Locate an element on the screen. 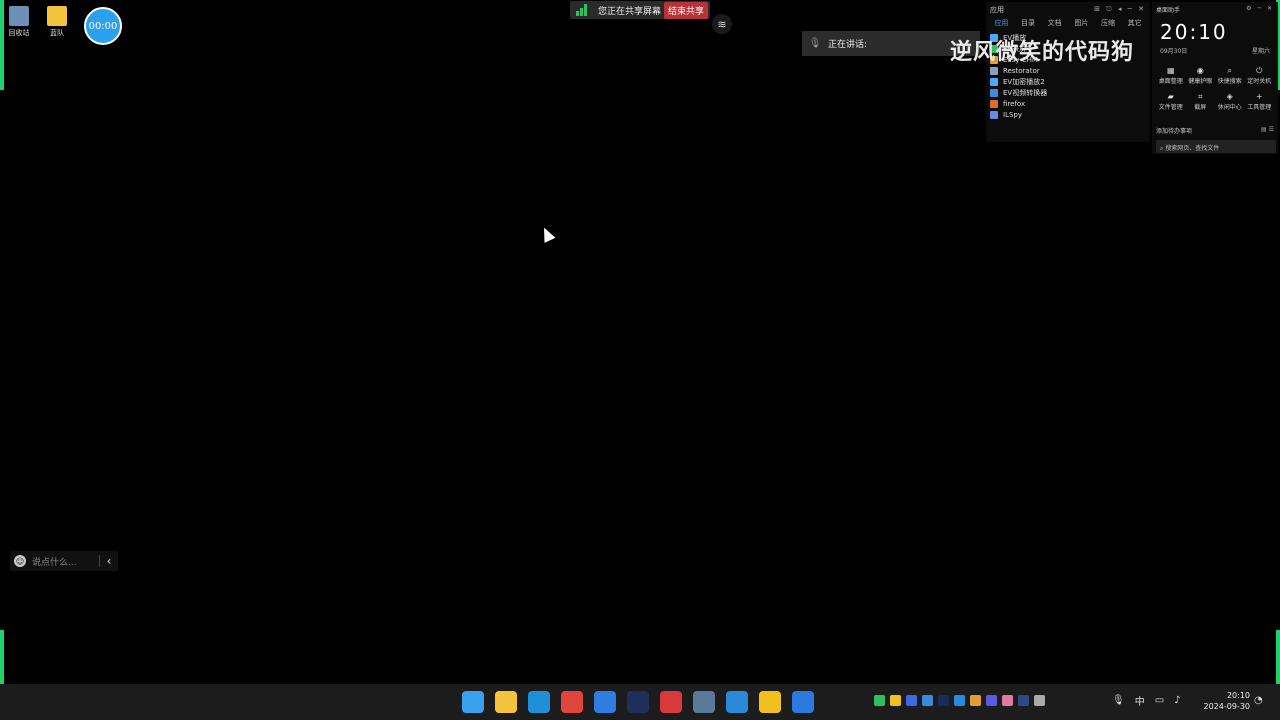 Image resolution: width=1280 pixels, height=720 pixels. notification-icon: ◔ is located at coordinates (1258, 700).